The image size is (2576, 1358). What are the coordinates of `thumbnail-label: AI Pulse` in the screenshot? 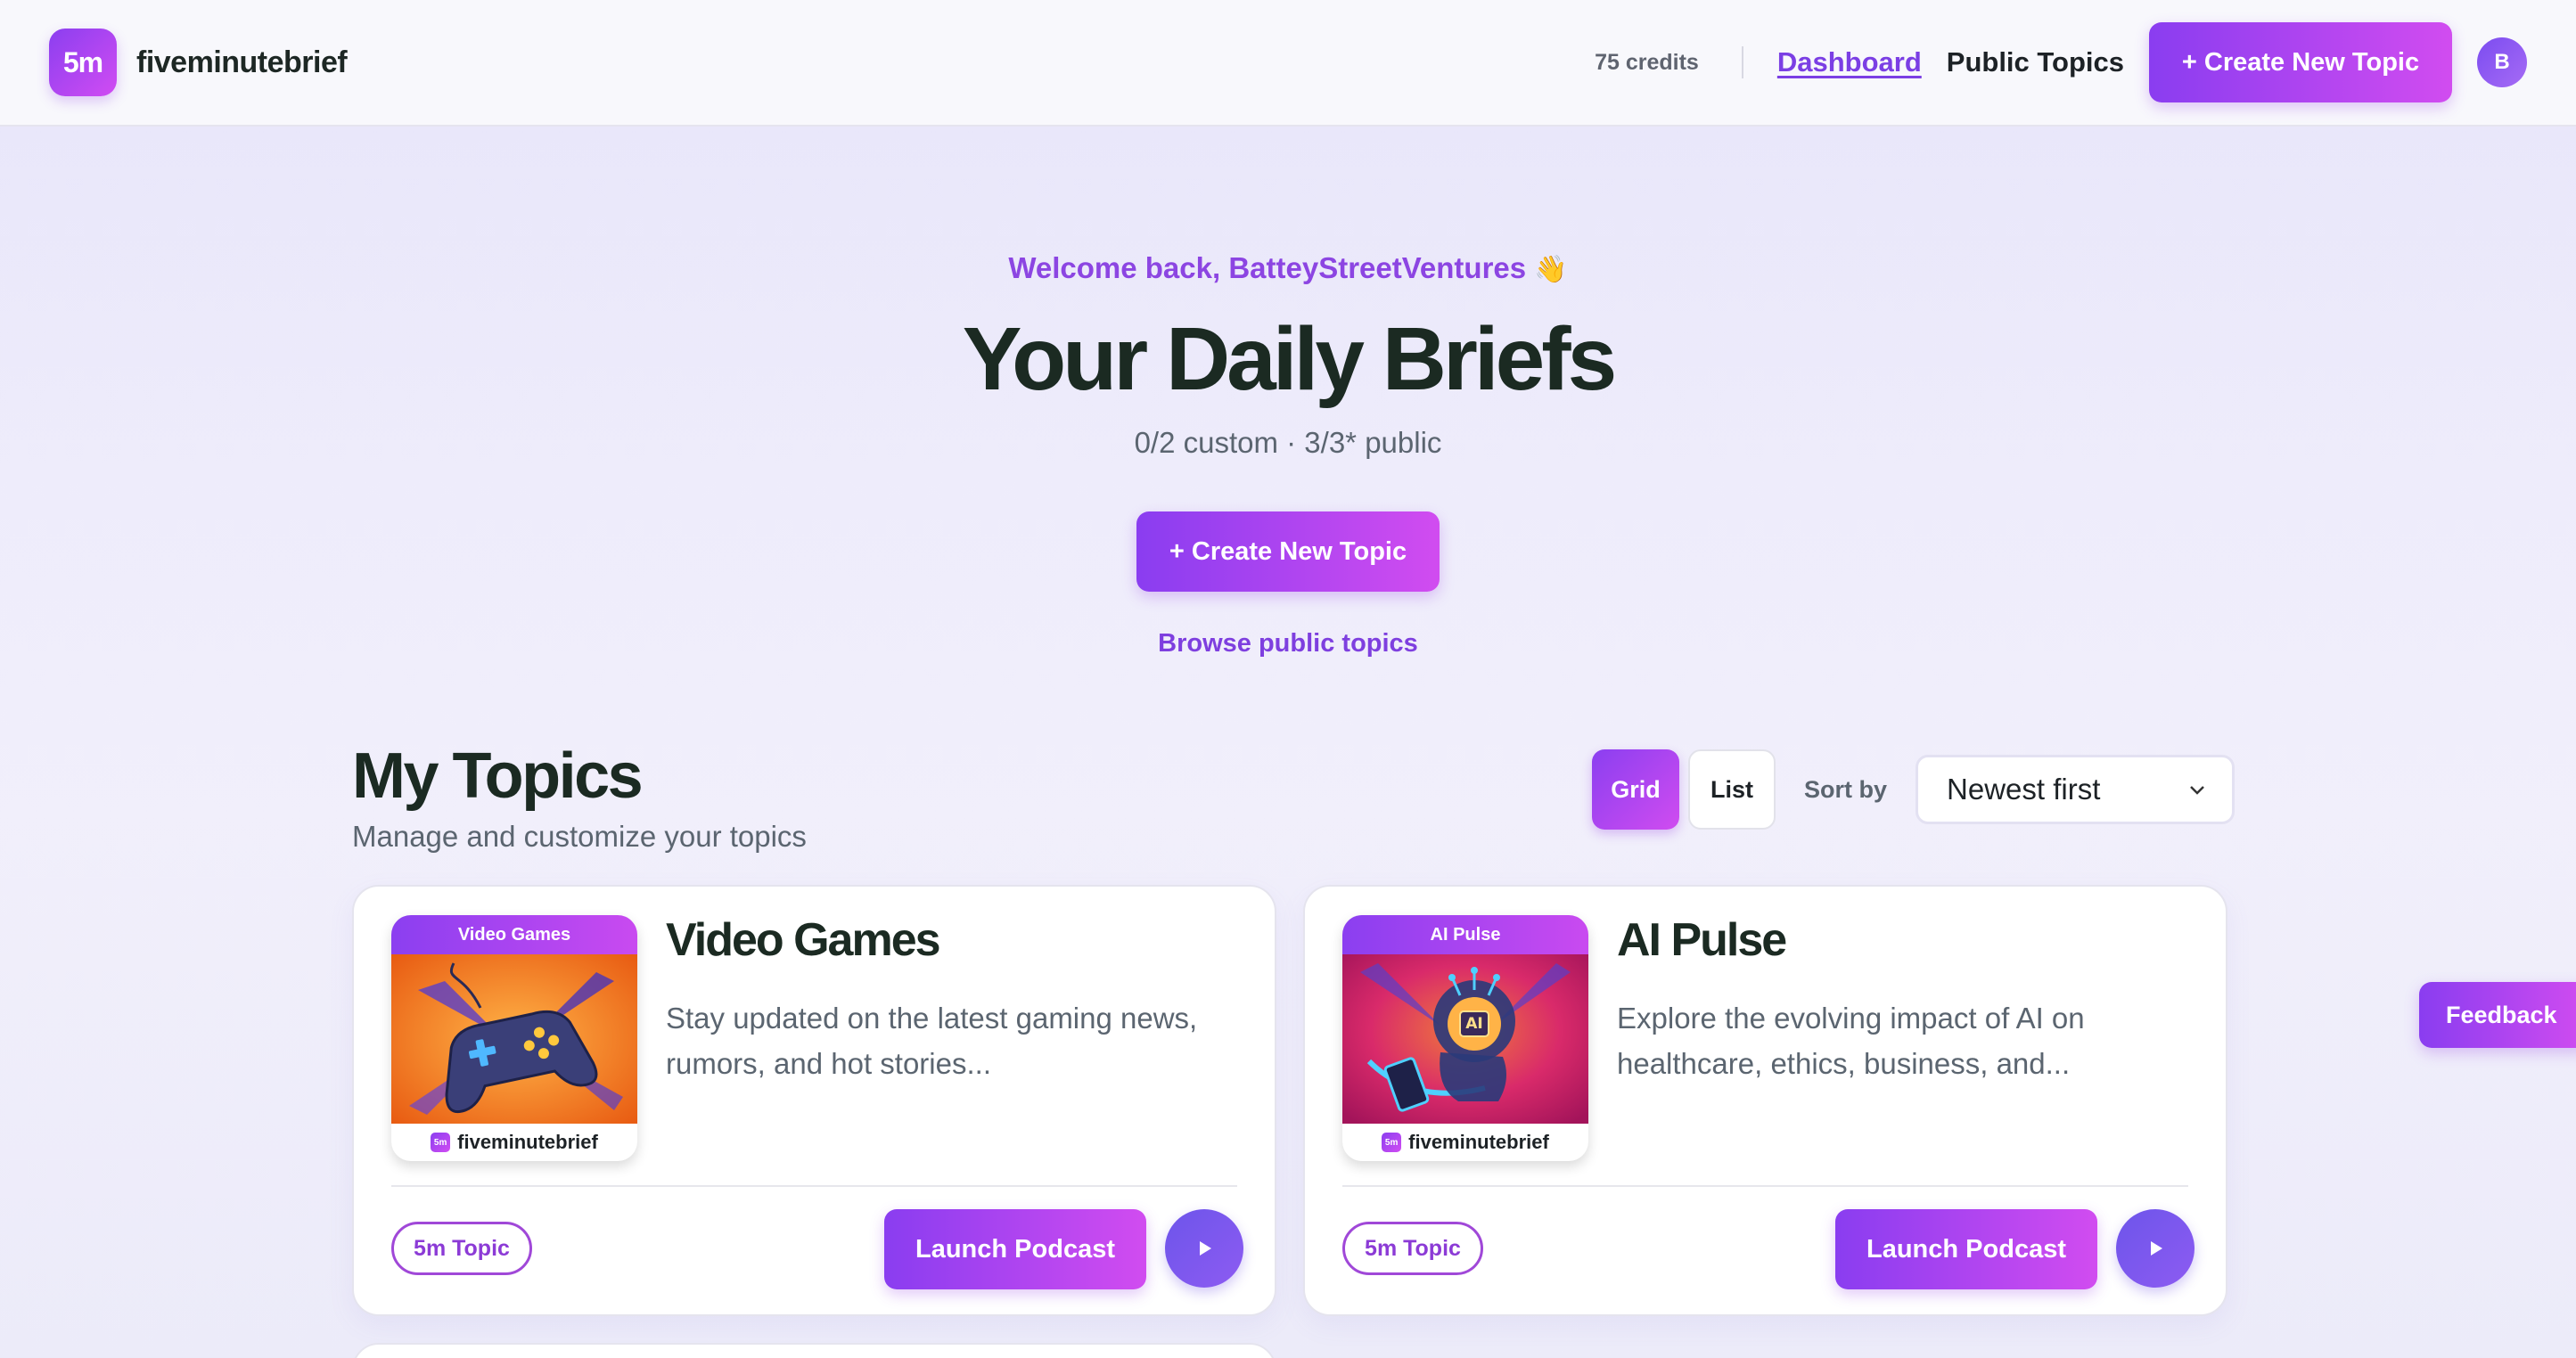 It's located at (1465, 934).